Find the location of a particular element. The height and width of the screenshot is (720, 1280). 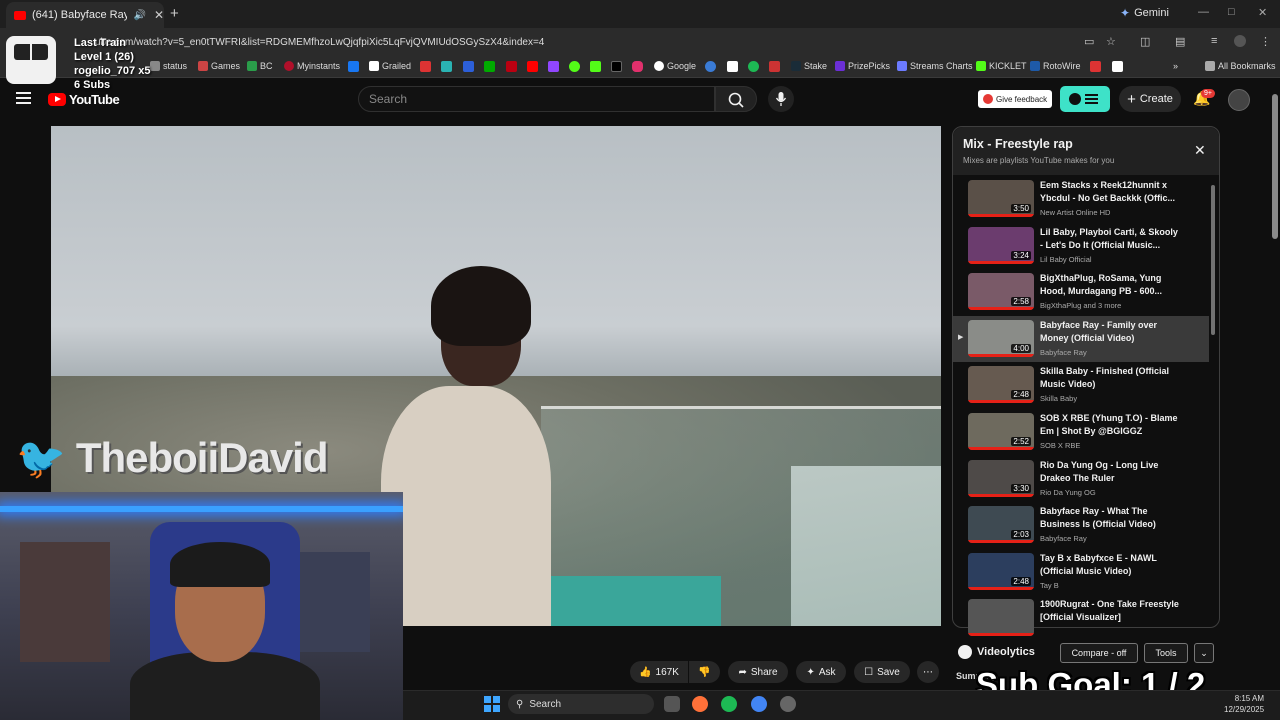

screen-cast-icon: ▭ is located at coordinates (1089, 41).